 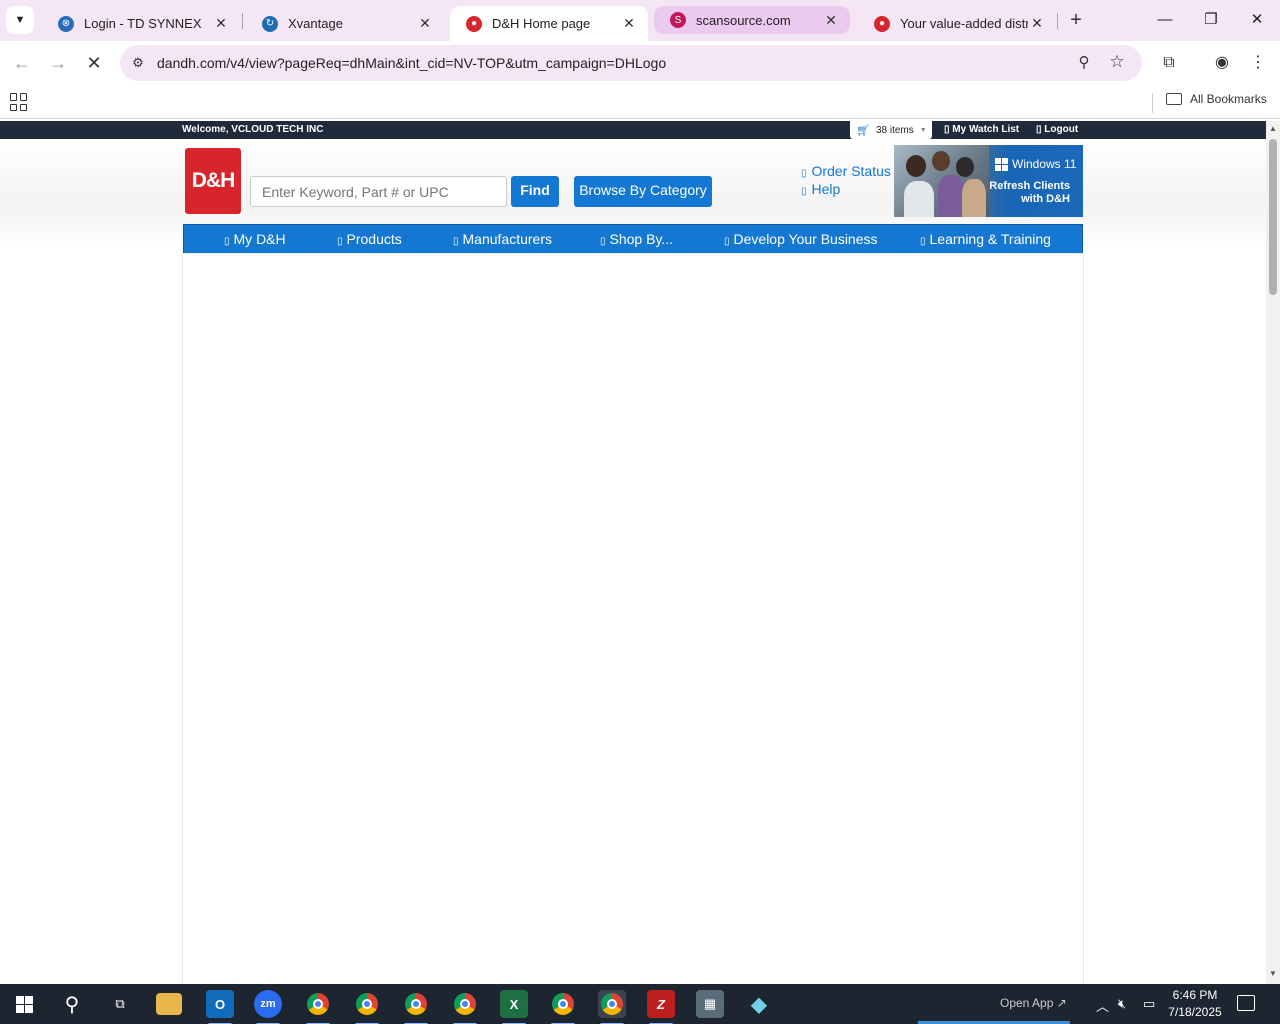 I want to click on tab-dh-home: ● D&H Home page ✕, so click(x=549, y=23).